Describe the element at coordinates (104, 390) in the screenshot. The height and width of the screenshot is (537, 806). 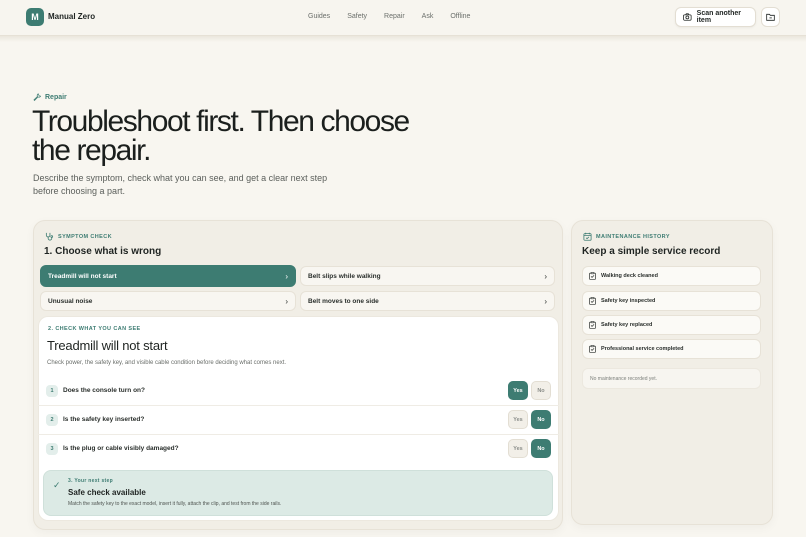
I see `question-text: Does the console turn on?` at that location.